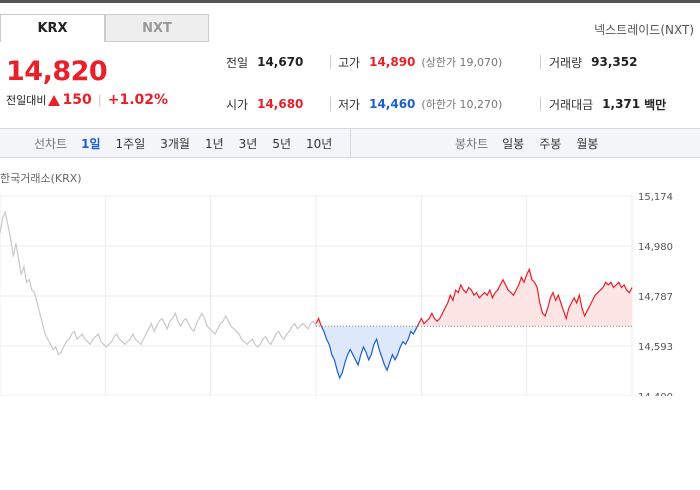 Image resolution: width=700 pixels, height=490 pixels. What do you see at coordinates (175, 143) in the screenshot?
I see `period-3m: 3개월` at bounding box center [175, 143].